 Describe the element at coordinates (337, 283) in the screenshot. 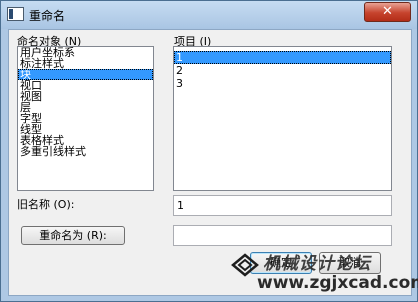

I see `watermark-url: www.zgjxcad.com` at that location.